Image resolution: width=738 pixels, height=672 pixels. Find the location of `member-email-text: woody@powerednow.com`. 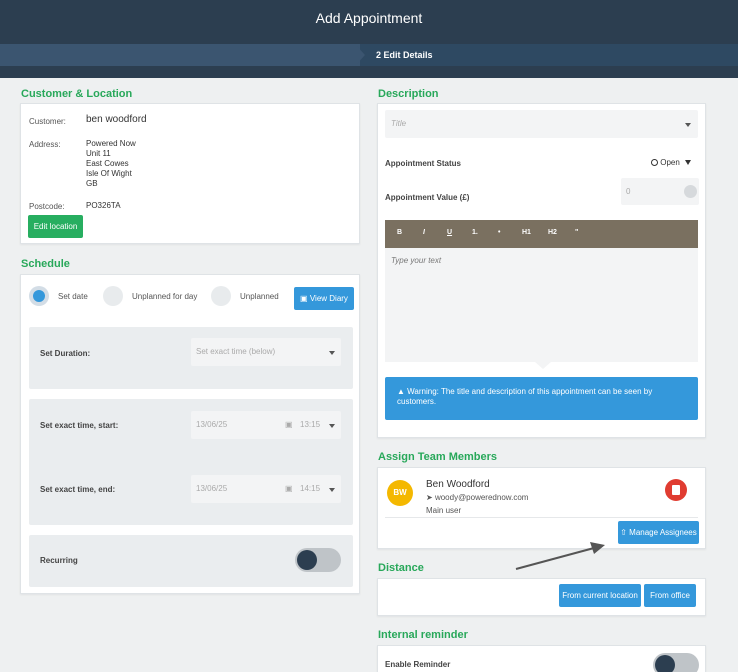

member-email-text: woody@powerednow.com is located at coordinates (481, 497).